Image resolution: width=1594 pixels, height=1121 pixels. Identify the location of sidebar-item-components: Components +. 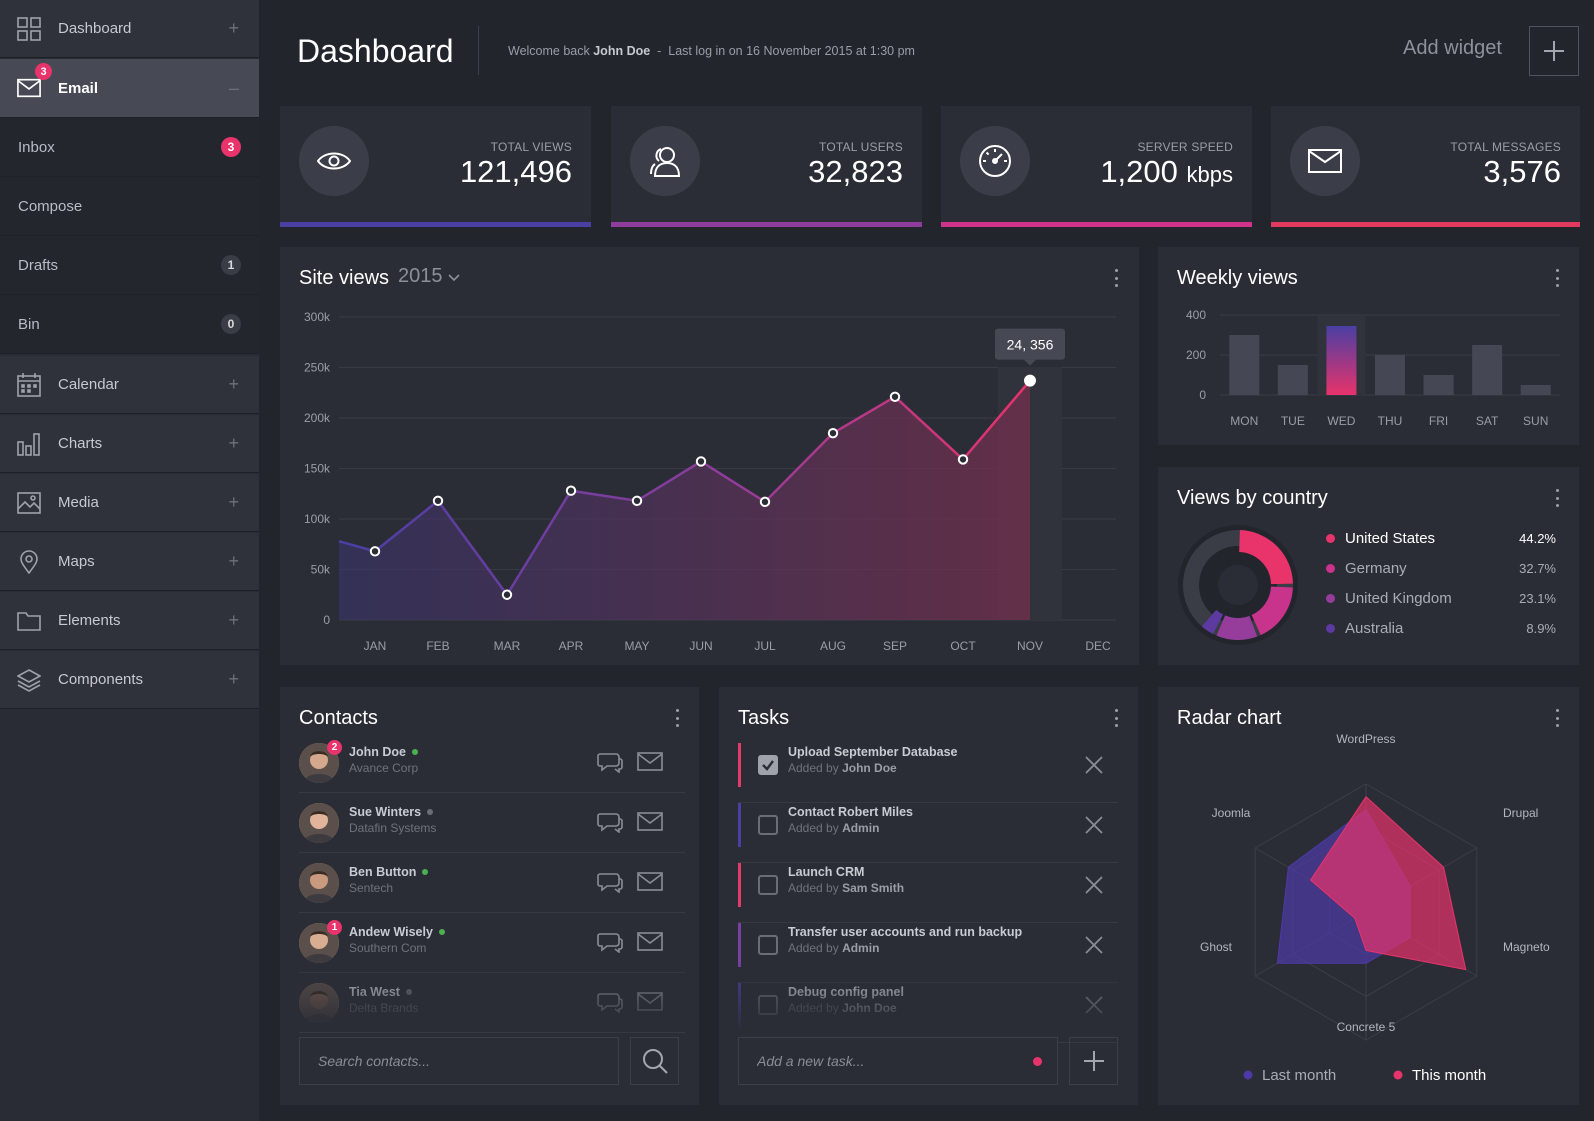
(129, 680).